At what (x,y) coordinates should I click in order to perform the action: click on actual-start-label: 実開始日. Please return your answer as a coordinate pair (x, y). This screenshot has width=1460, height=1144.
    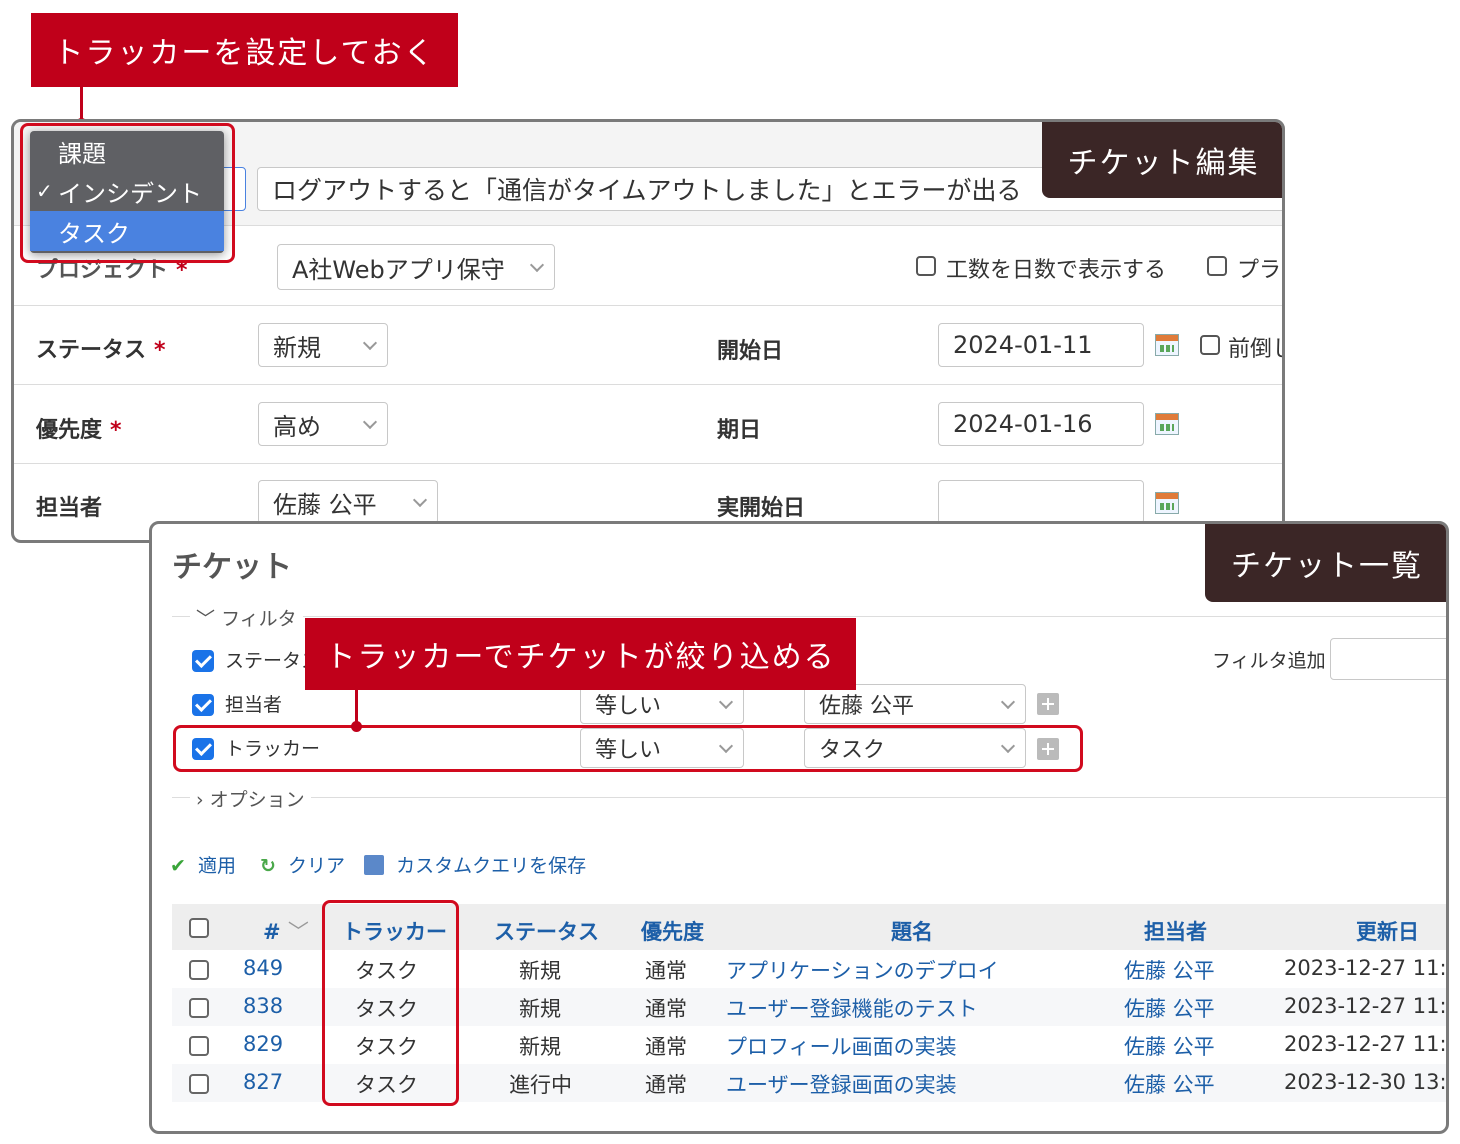
    Looking at the image, I should click on (761, 508).